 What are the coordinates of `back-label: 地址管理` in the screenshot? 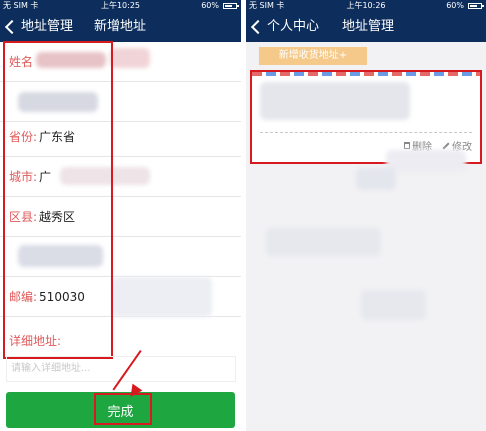 It's located at (47, 26).